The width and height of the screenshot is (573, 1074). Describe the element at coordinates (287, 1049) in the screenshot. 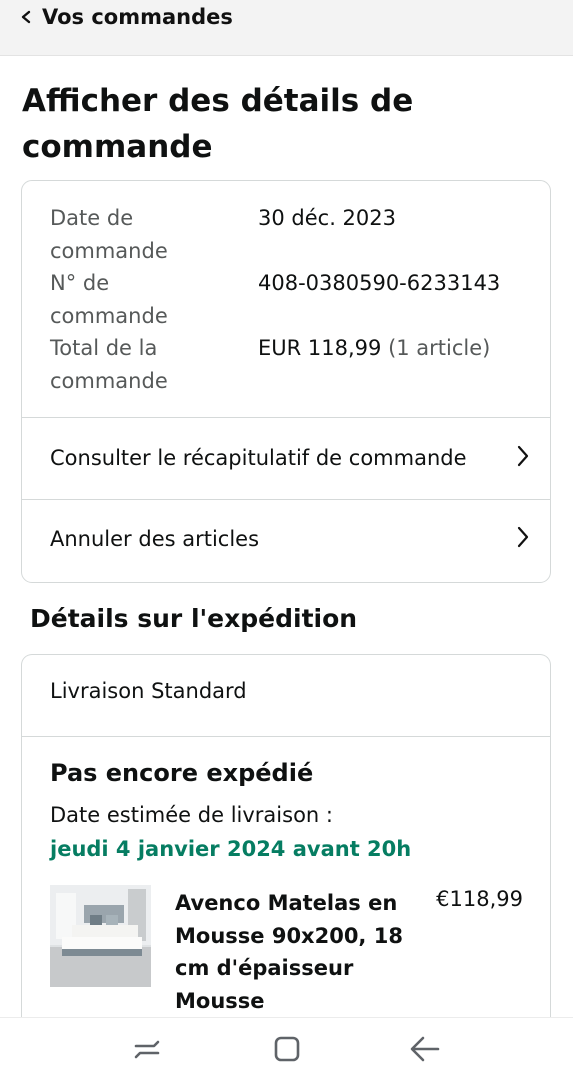

I see `home-icon` at that location.